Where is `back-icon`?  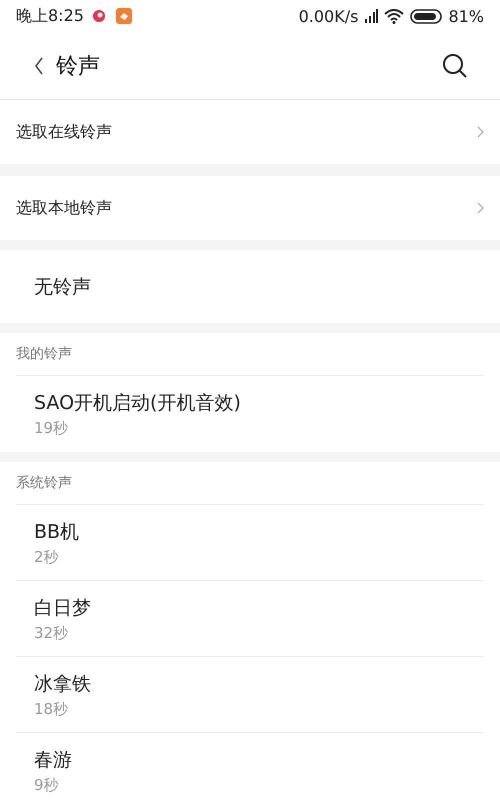
back-icon is located at coordinates (39, 65).